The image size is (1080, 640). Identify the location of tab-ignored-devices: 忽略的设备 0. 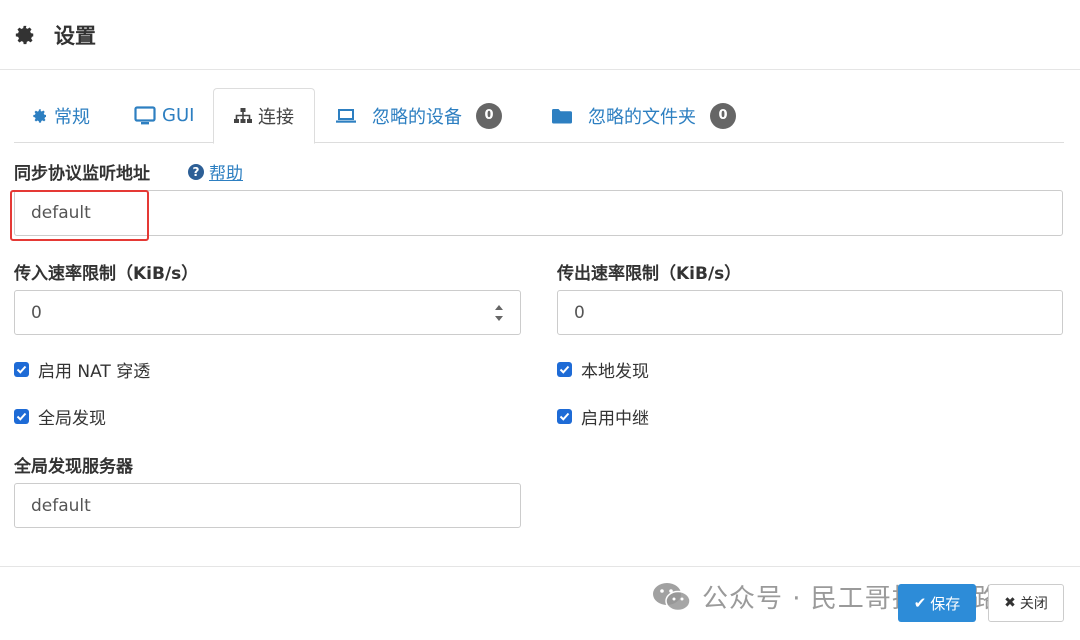
(419, 115).